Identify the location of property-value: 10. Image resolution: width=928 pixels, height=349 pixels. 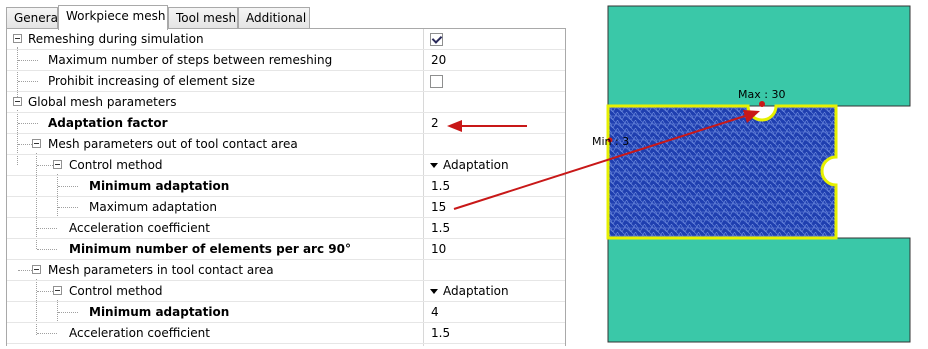
(438, 249).